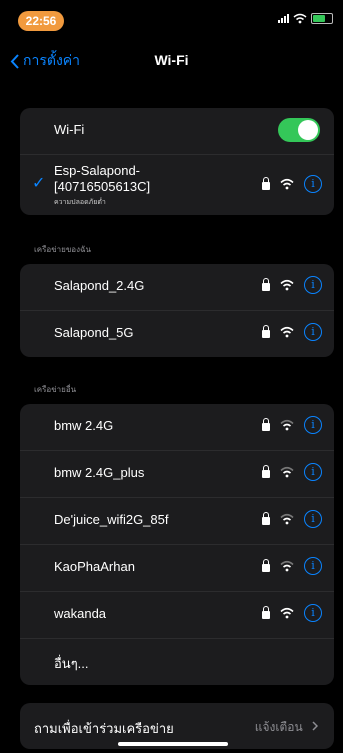 The height and width of the screenshot is (753, 343). I want to click on network-name: wakanda, so click(80, 613).